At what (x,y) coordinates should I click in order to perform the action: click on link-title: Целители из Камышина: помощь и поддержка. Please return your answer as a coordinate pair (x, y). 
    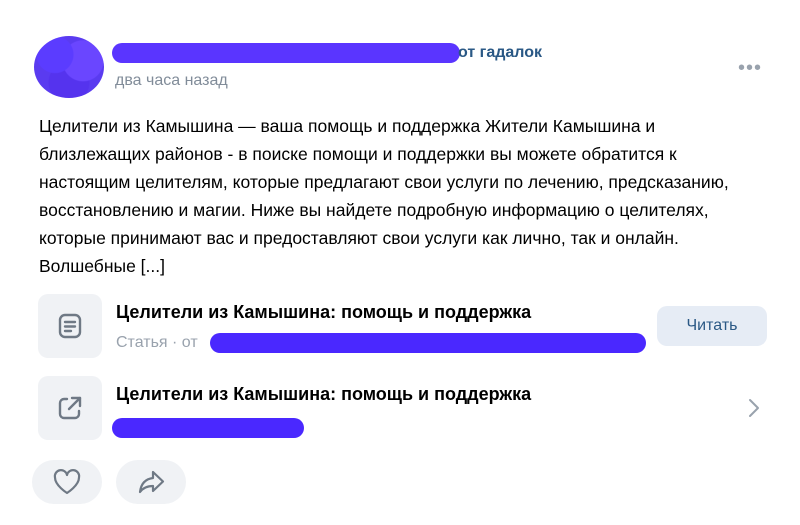
    Looking at the image, I should click on (323, 394).